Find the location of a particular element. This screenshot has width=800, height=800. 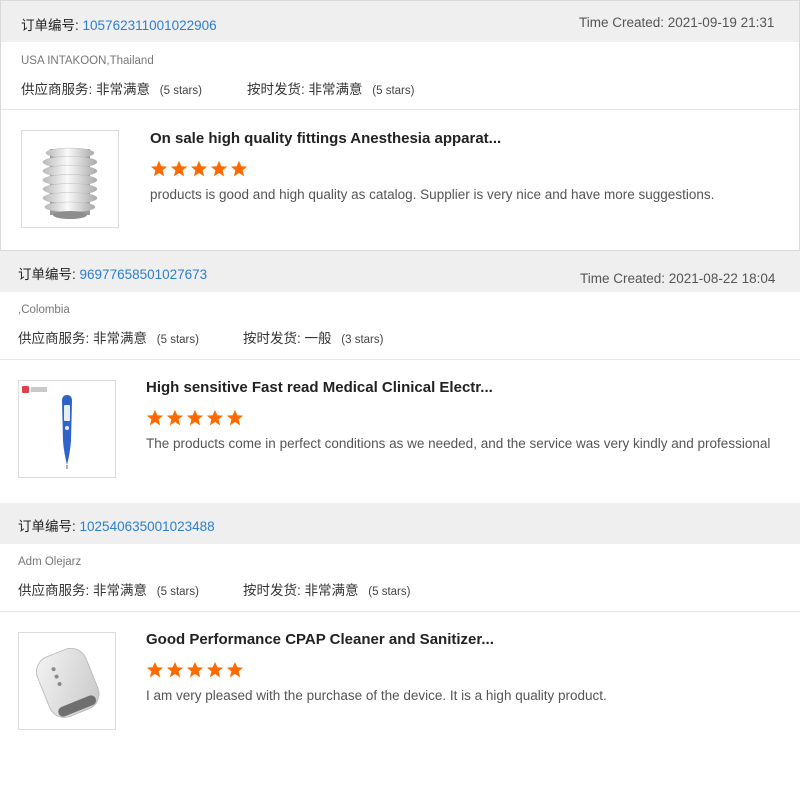

order-number-link: 102540635001023488 is located at coordinates (147, 526).